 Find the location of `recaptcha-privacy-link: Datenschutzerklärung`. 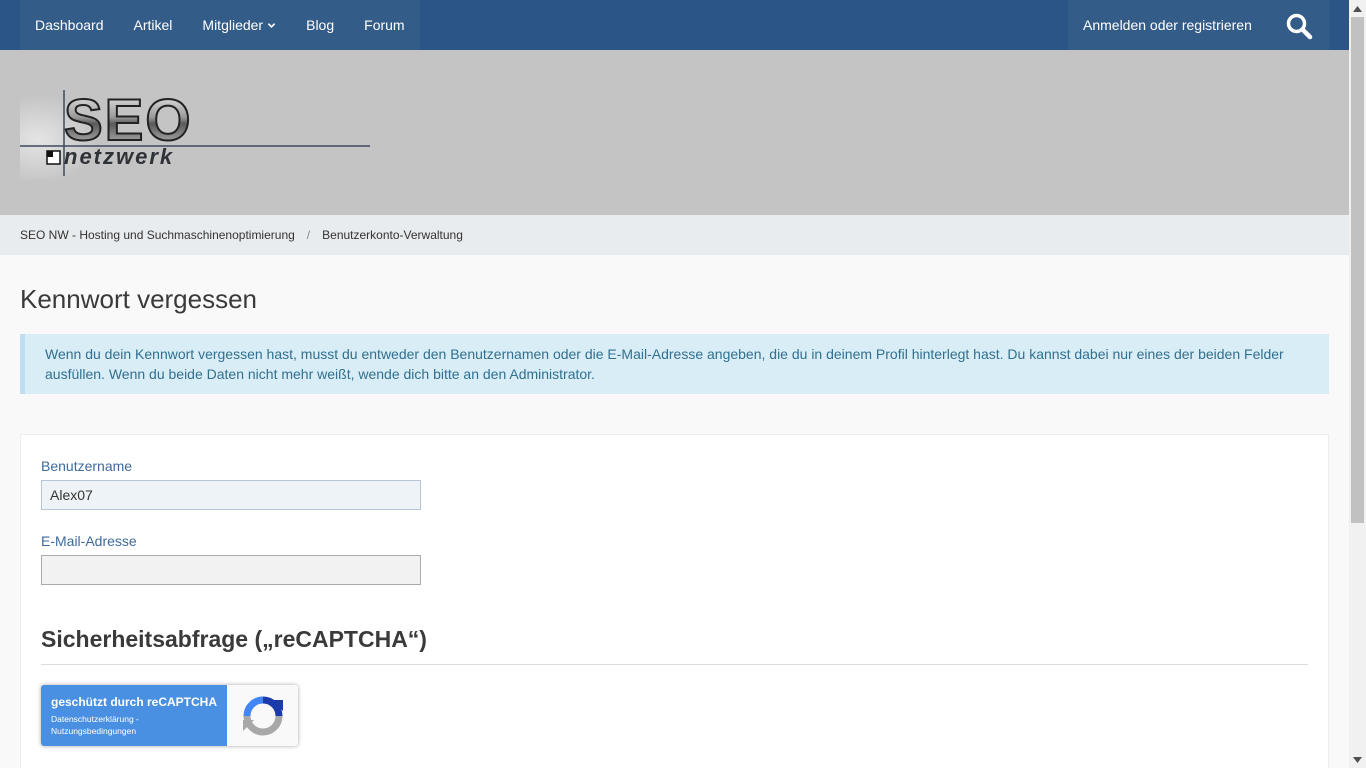

recaptcha-privacy-link: Datenschutzerklärung is located at coordinates (92, 719).